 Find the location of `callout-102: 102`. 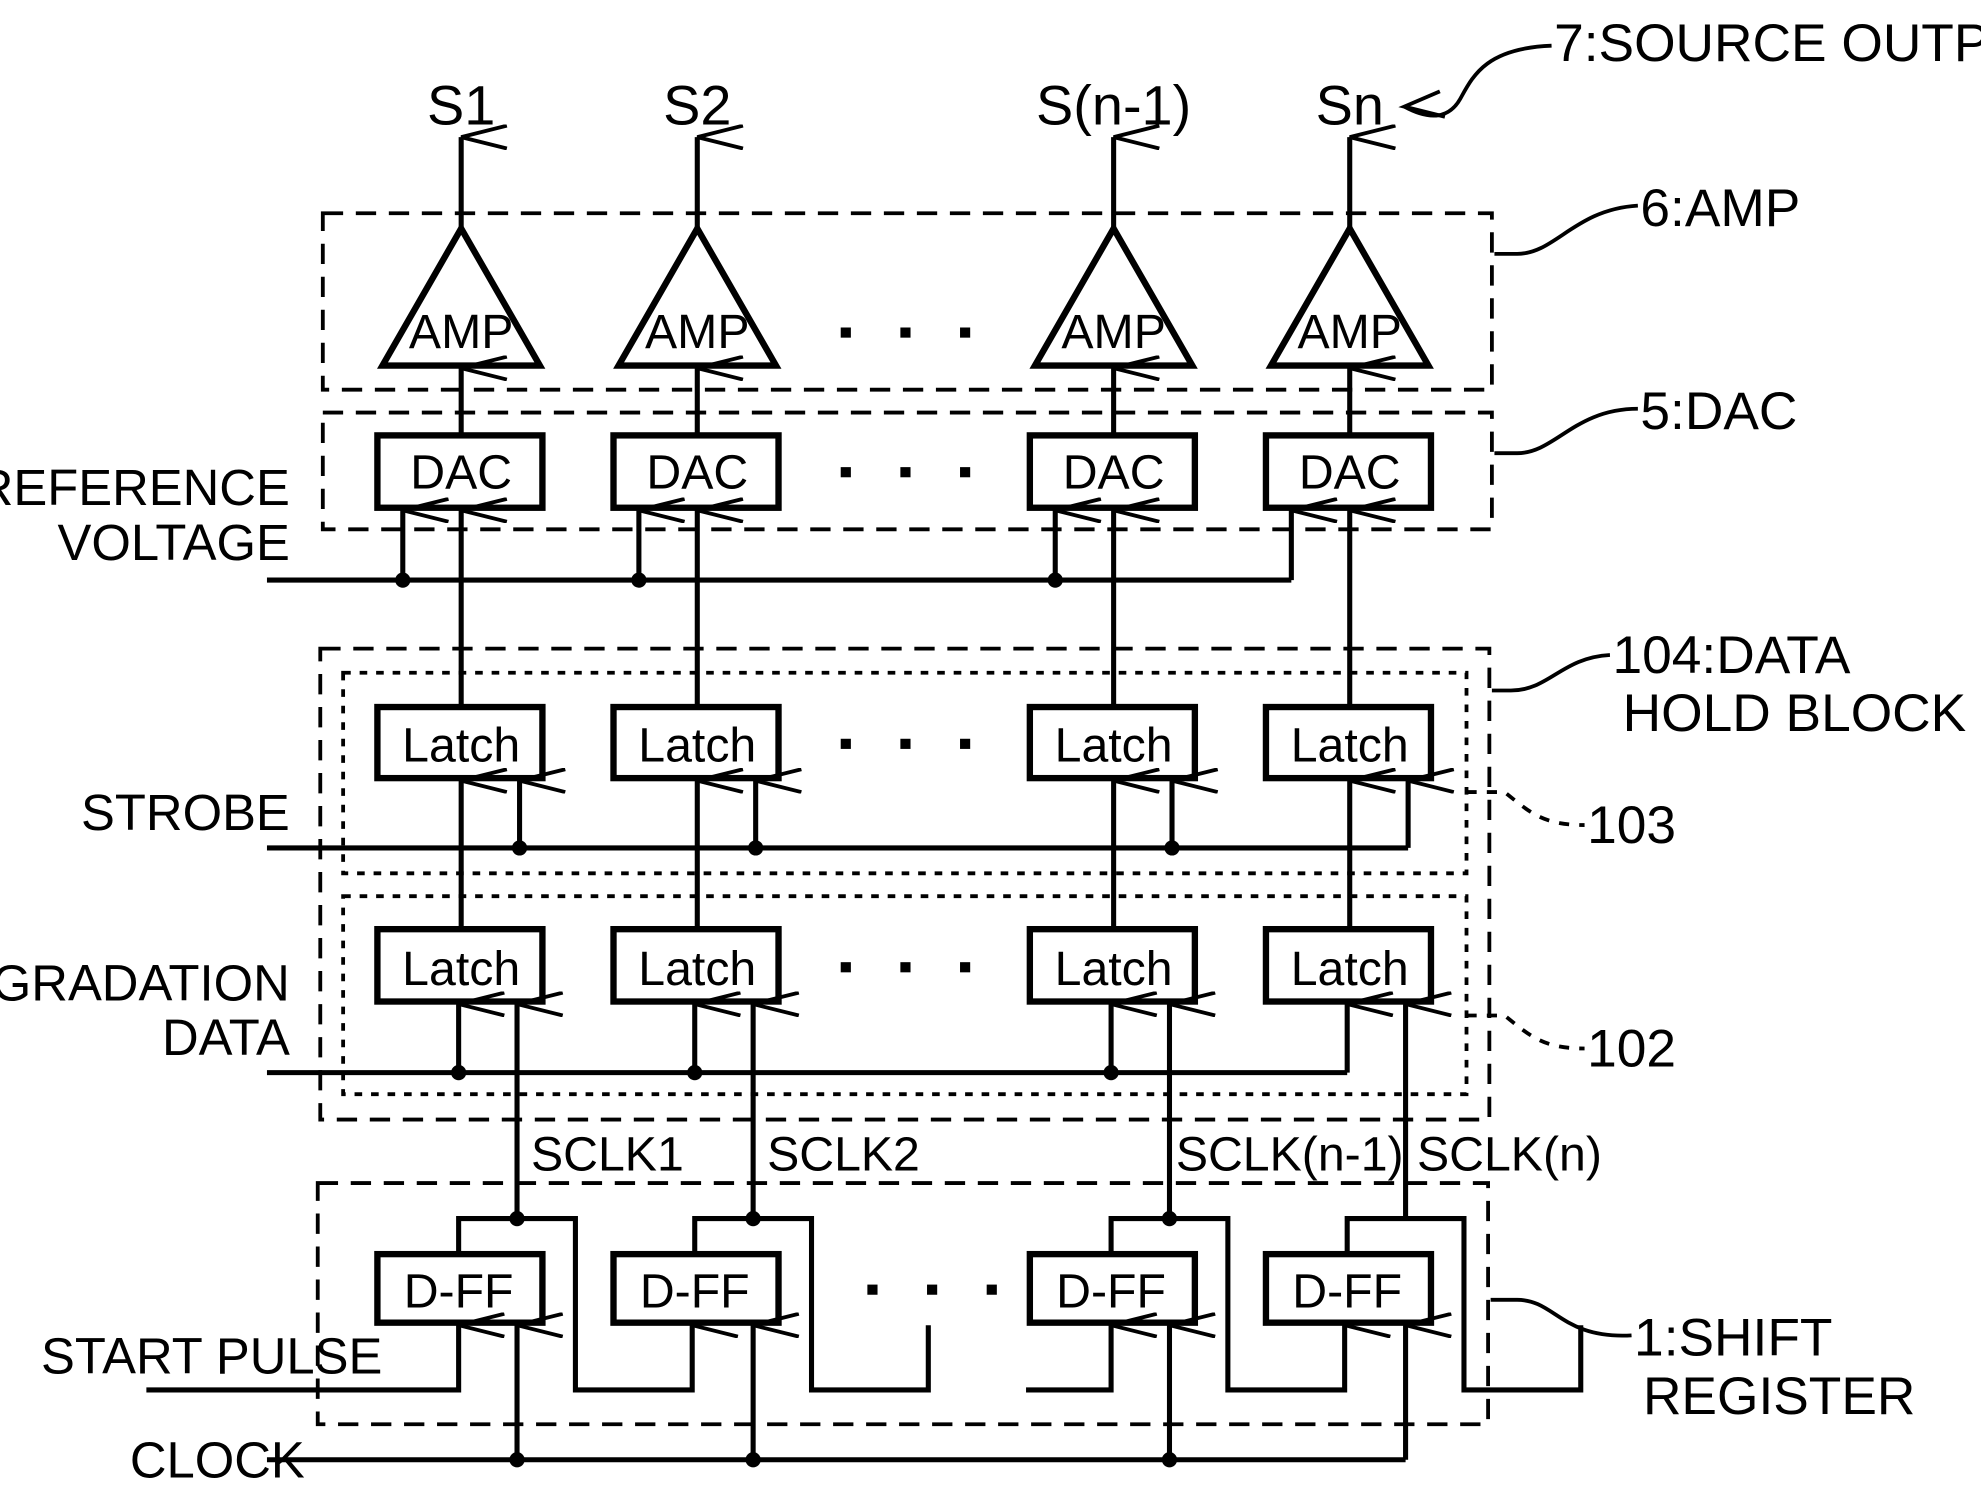

callout-102: 102 is located at coordinates (1571, 1045).